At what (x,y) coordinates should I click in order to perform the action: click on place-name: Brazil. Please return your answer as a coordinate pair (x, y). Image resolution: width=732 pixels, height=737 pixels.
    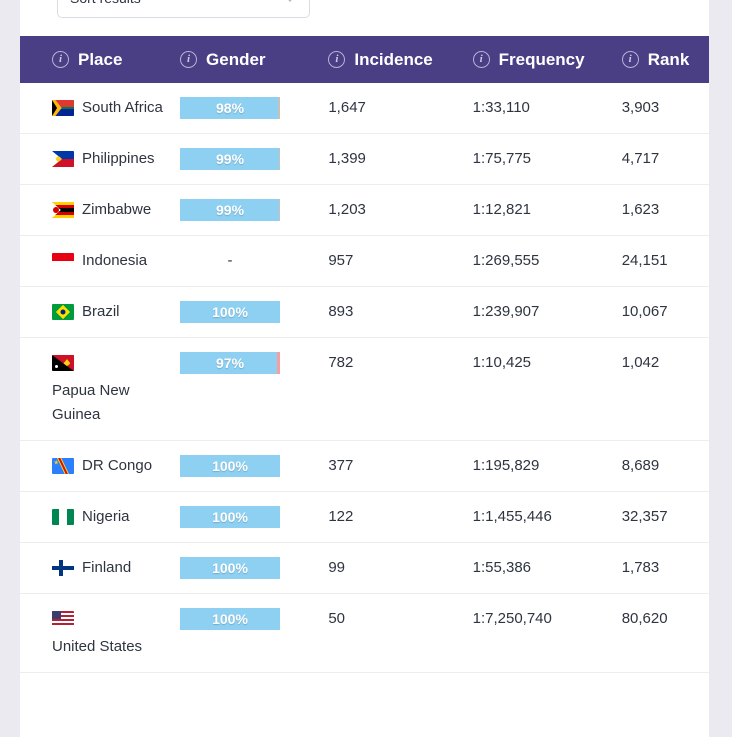
    Looking at the image, I should click on (101, 311).